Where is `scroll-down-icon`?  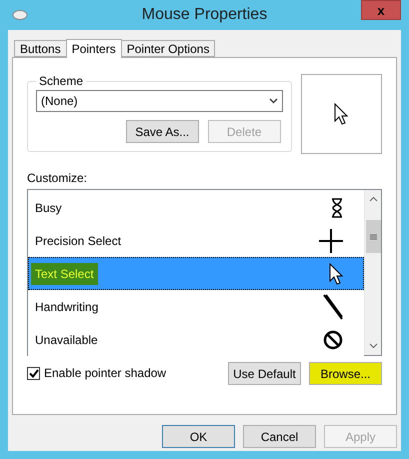 scroll-down-icon is located at coordinates (373, 346).